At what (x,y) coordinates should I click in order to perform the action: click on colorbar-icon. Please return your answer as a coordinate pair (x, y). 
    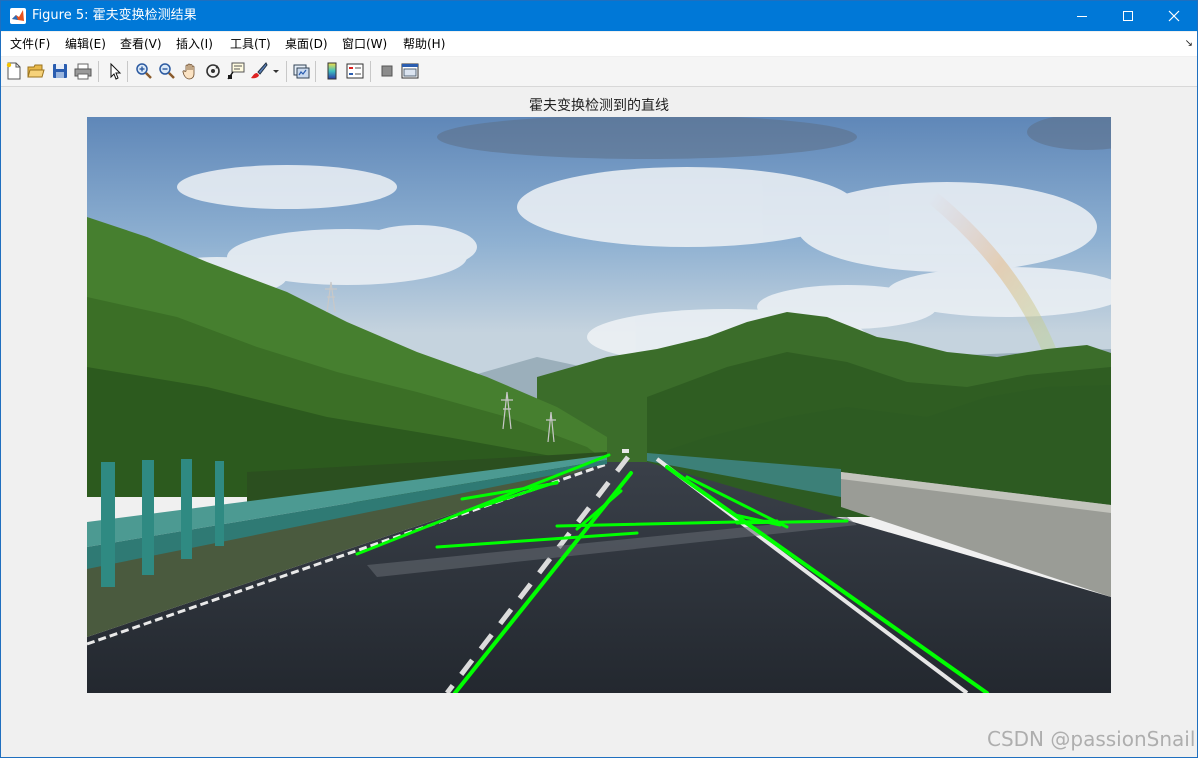
    Looking at the image, I should click on (332, 71).